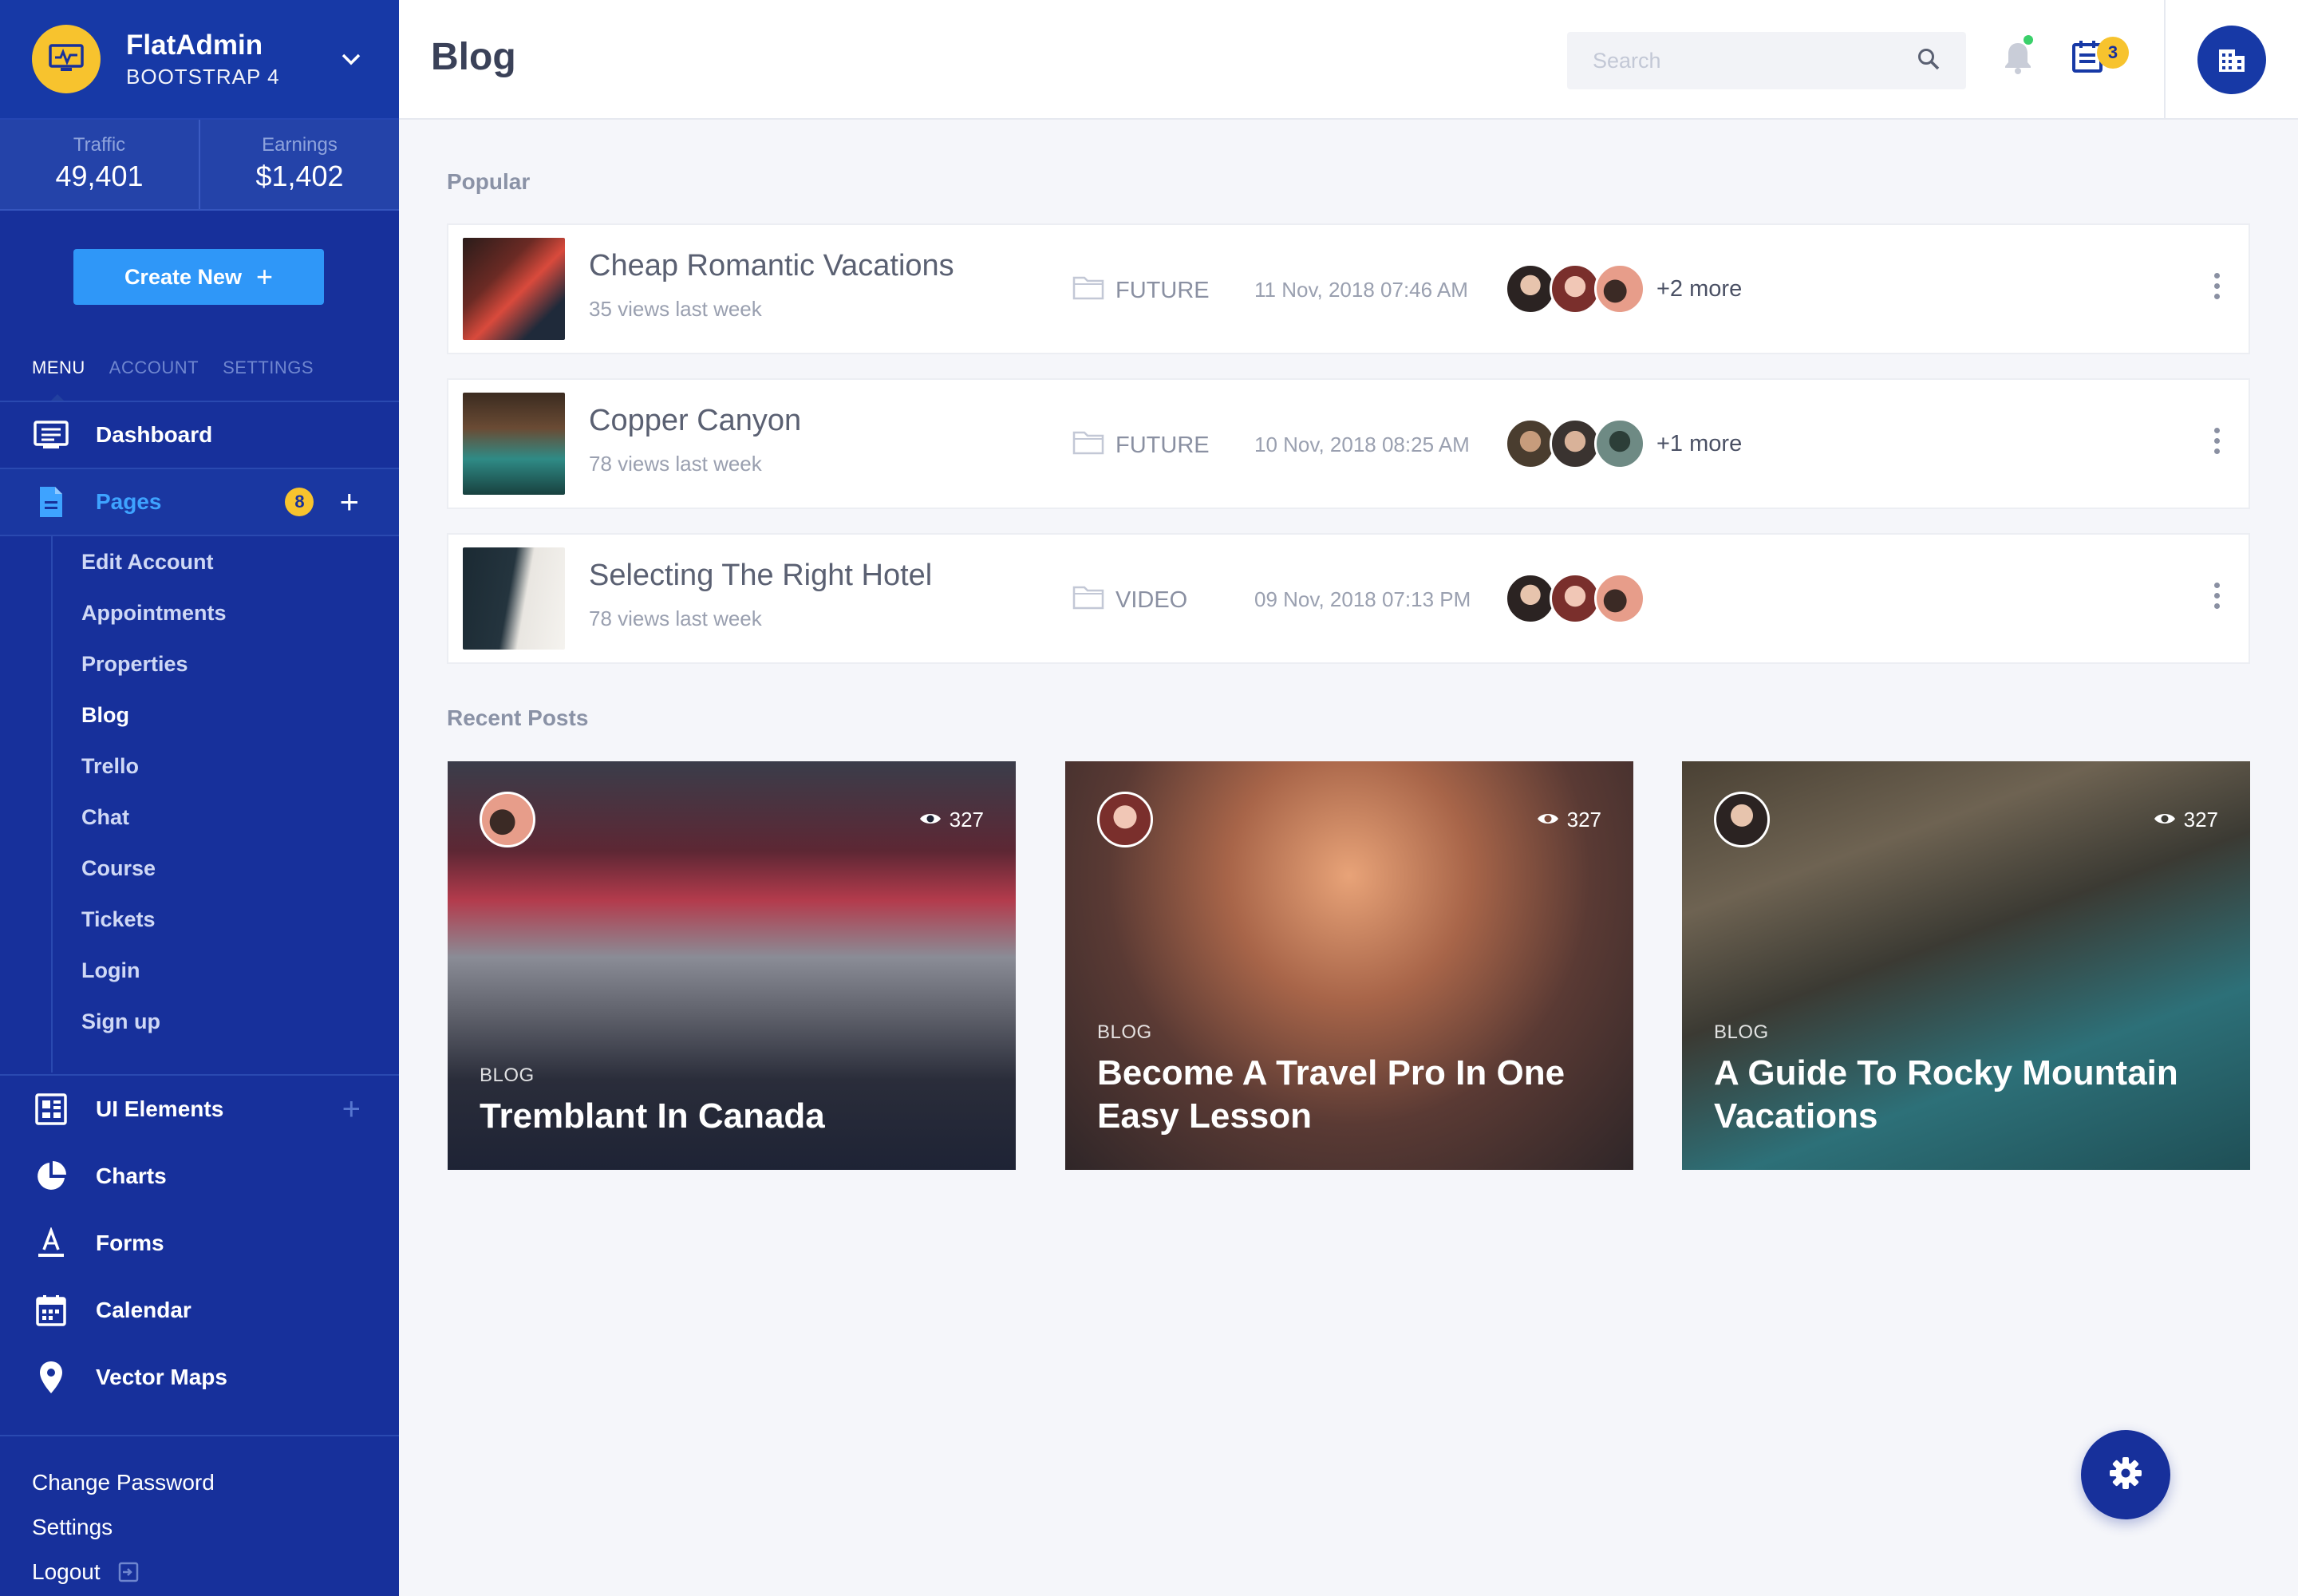 This screenshot has height=1596, width=2298. I want to click on brand-subtitle: BOOTSTRAP 4, so click(203, 76).